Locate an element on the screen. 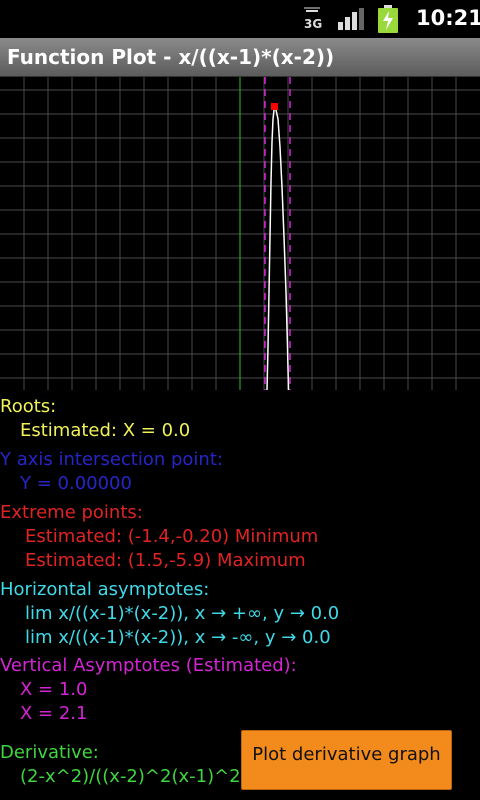 This screenshot has height=800, width=480. title-bar: Function Plot - x/((x-1)*(x-2)) is located at coordinates (240, 57).